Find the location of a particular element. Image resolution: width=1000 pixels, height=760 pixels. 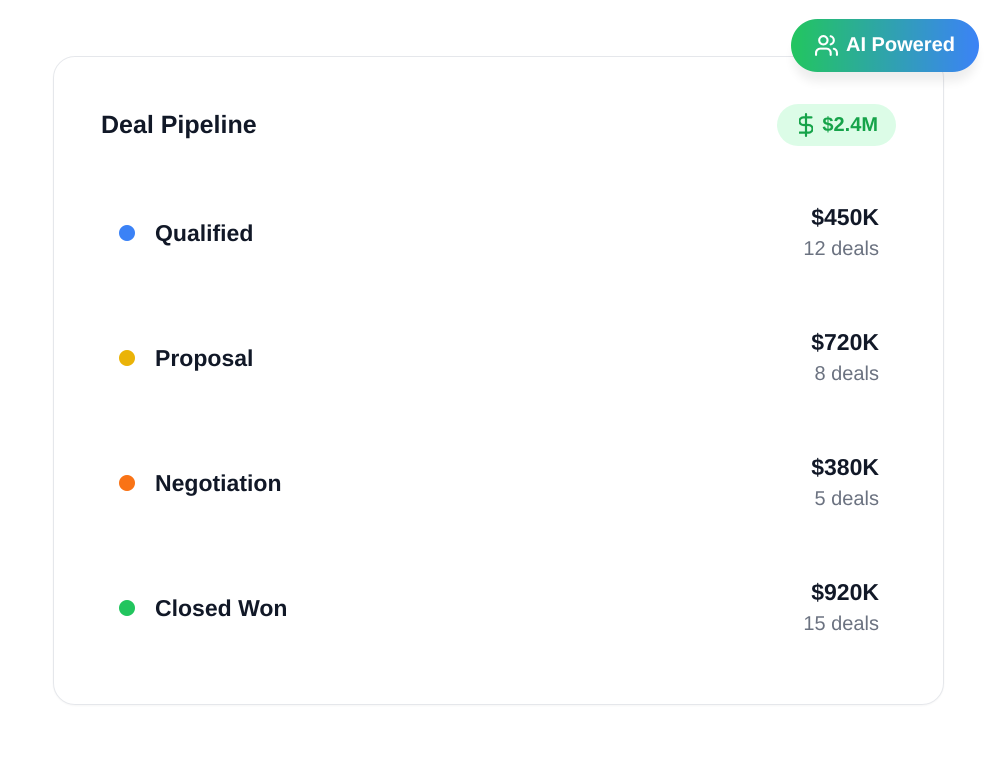

stage-name: Closed Won is located at coordinates (221, 608).